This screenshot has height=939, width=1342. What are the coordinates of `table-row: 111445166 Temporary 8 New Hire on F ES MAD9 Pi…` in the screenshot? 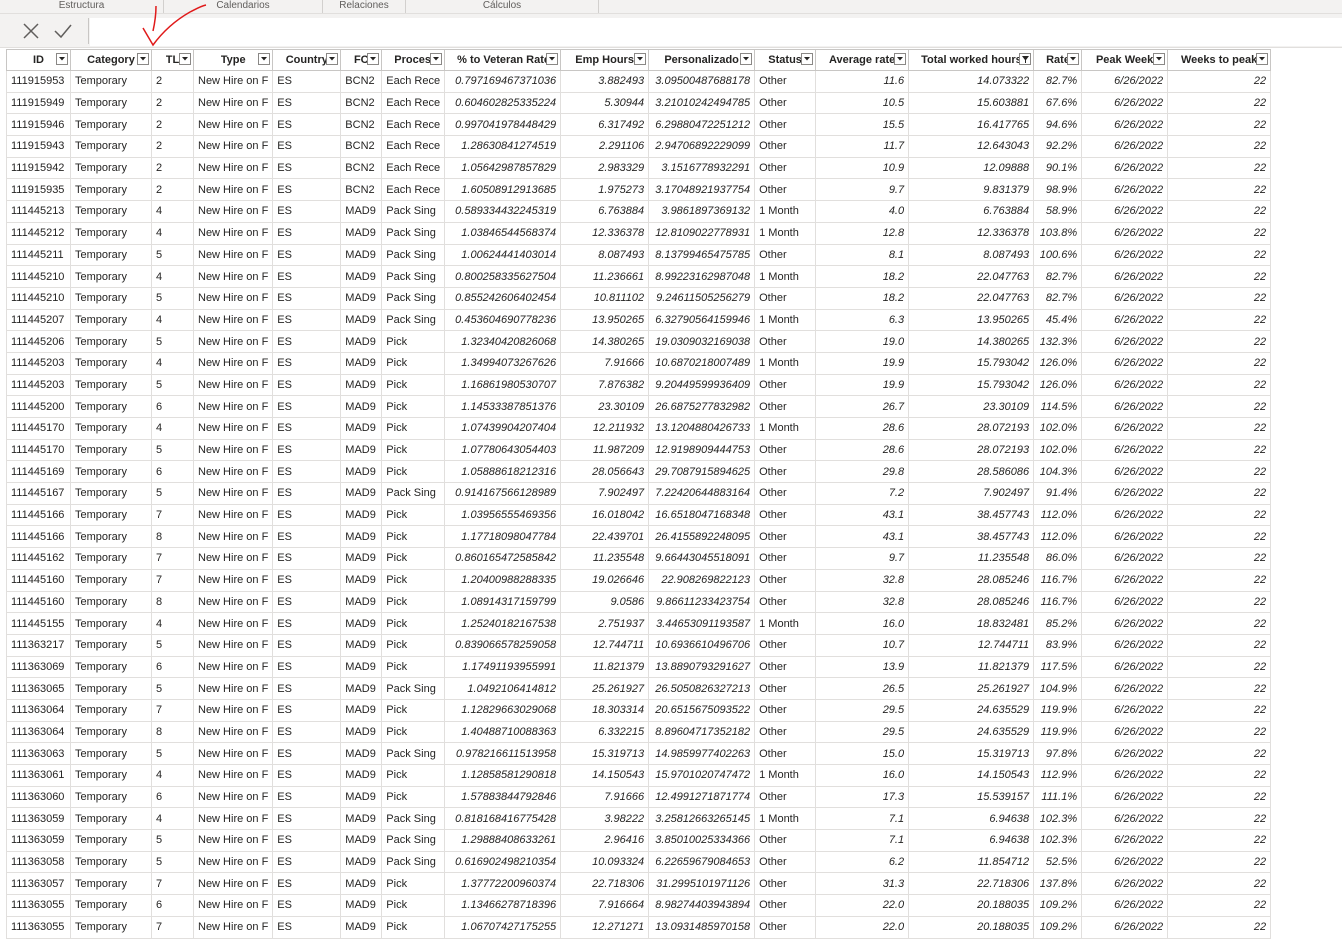 It's located at (639, 537).